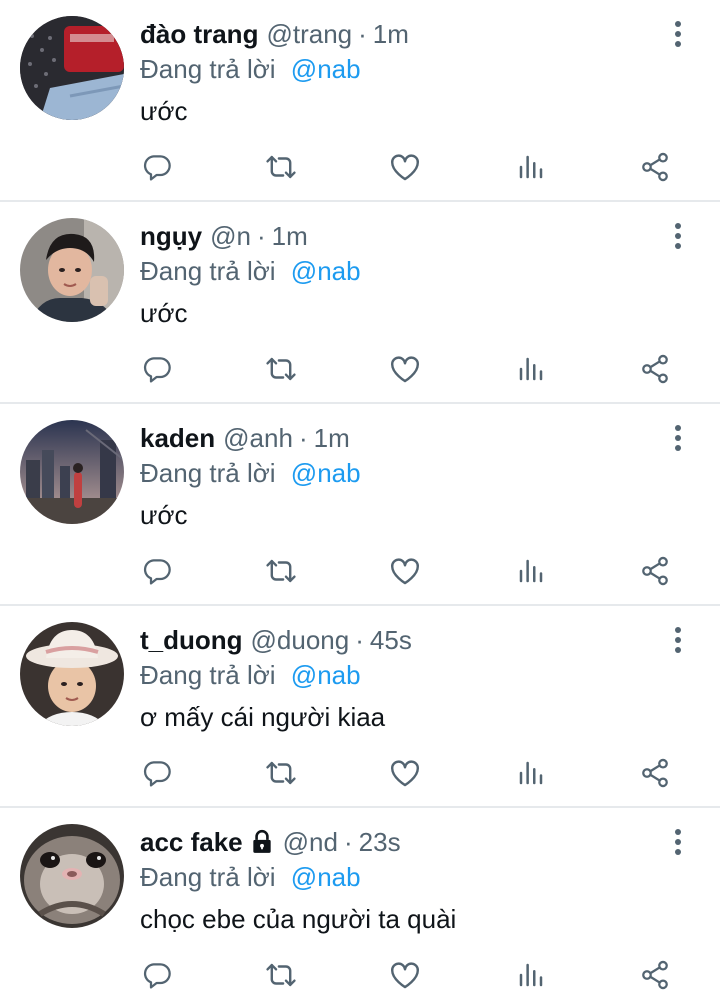  What do you see at coordinates (72, 876) in the screenshot?
I see `avatar-acc-fake` at bounding box center [72, 876].